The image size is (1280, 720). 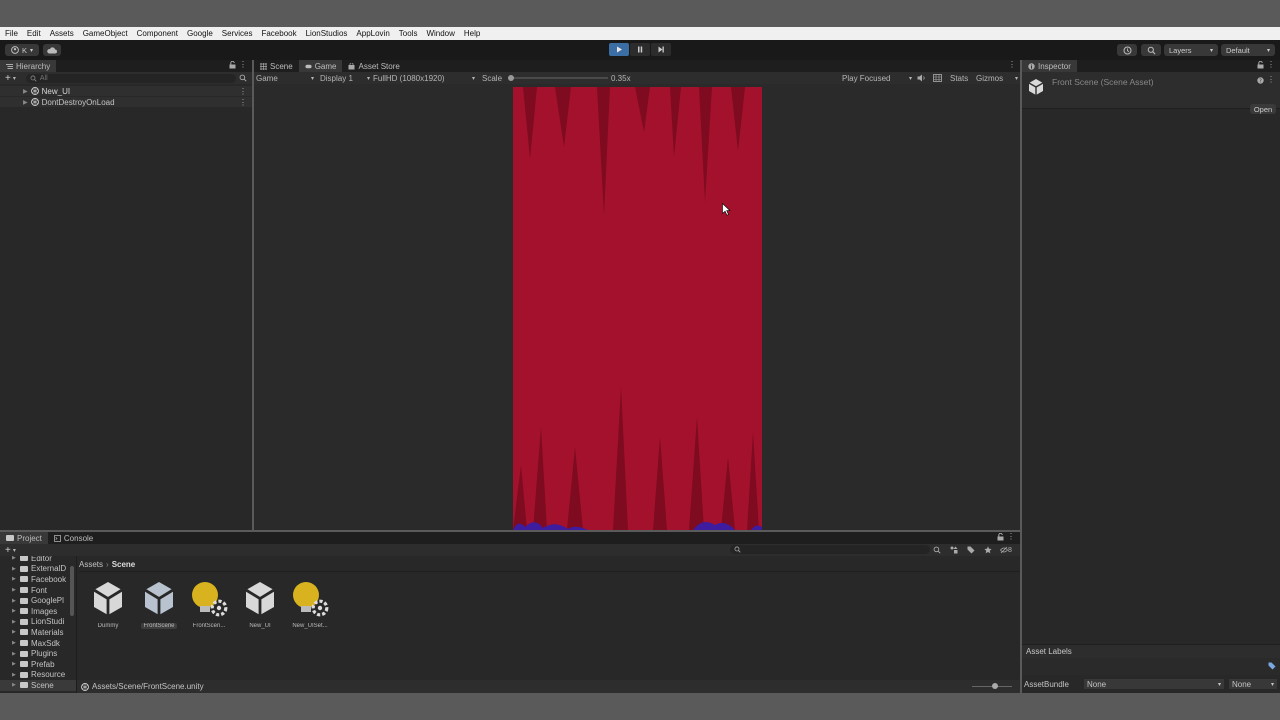 I want to click on stats-button: Stats, so click(x=959, y=78).